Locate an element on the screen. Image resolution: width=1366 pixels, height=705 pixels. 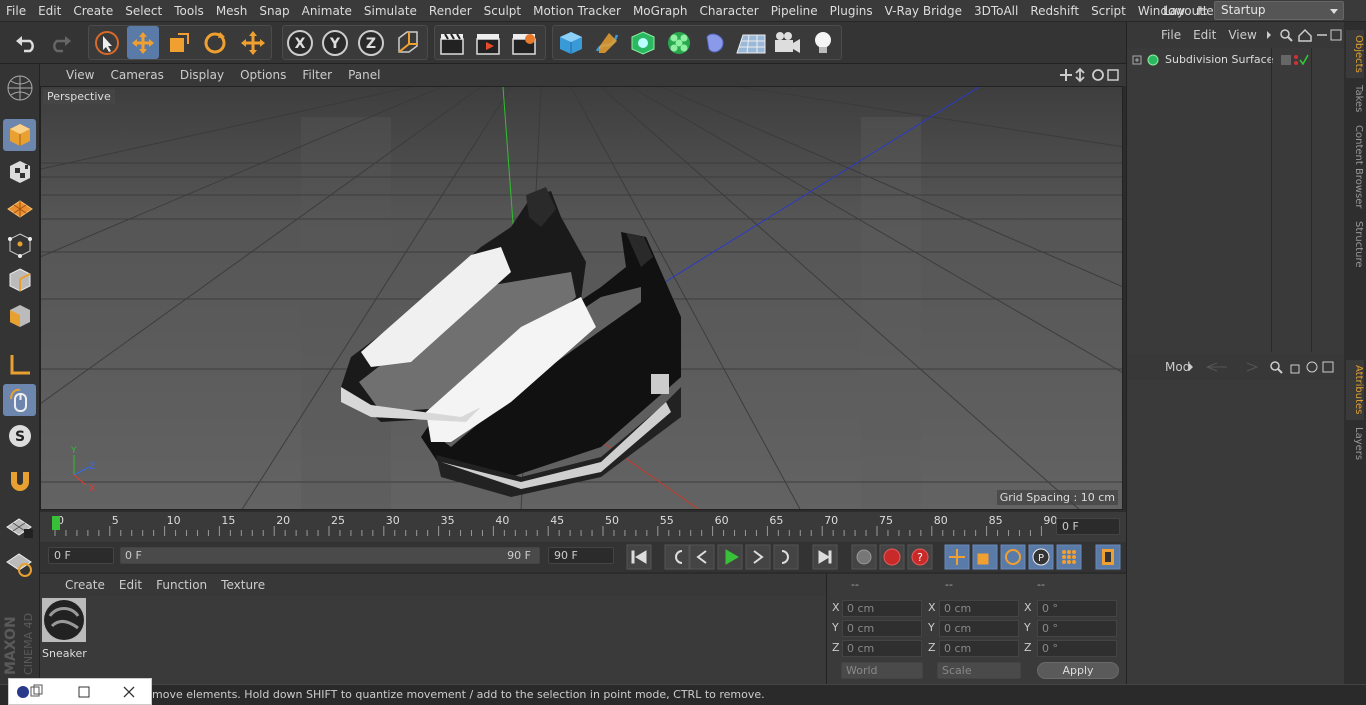
end-frame-field: 90 F is located at coordinates (581, 555).